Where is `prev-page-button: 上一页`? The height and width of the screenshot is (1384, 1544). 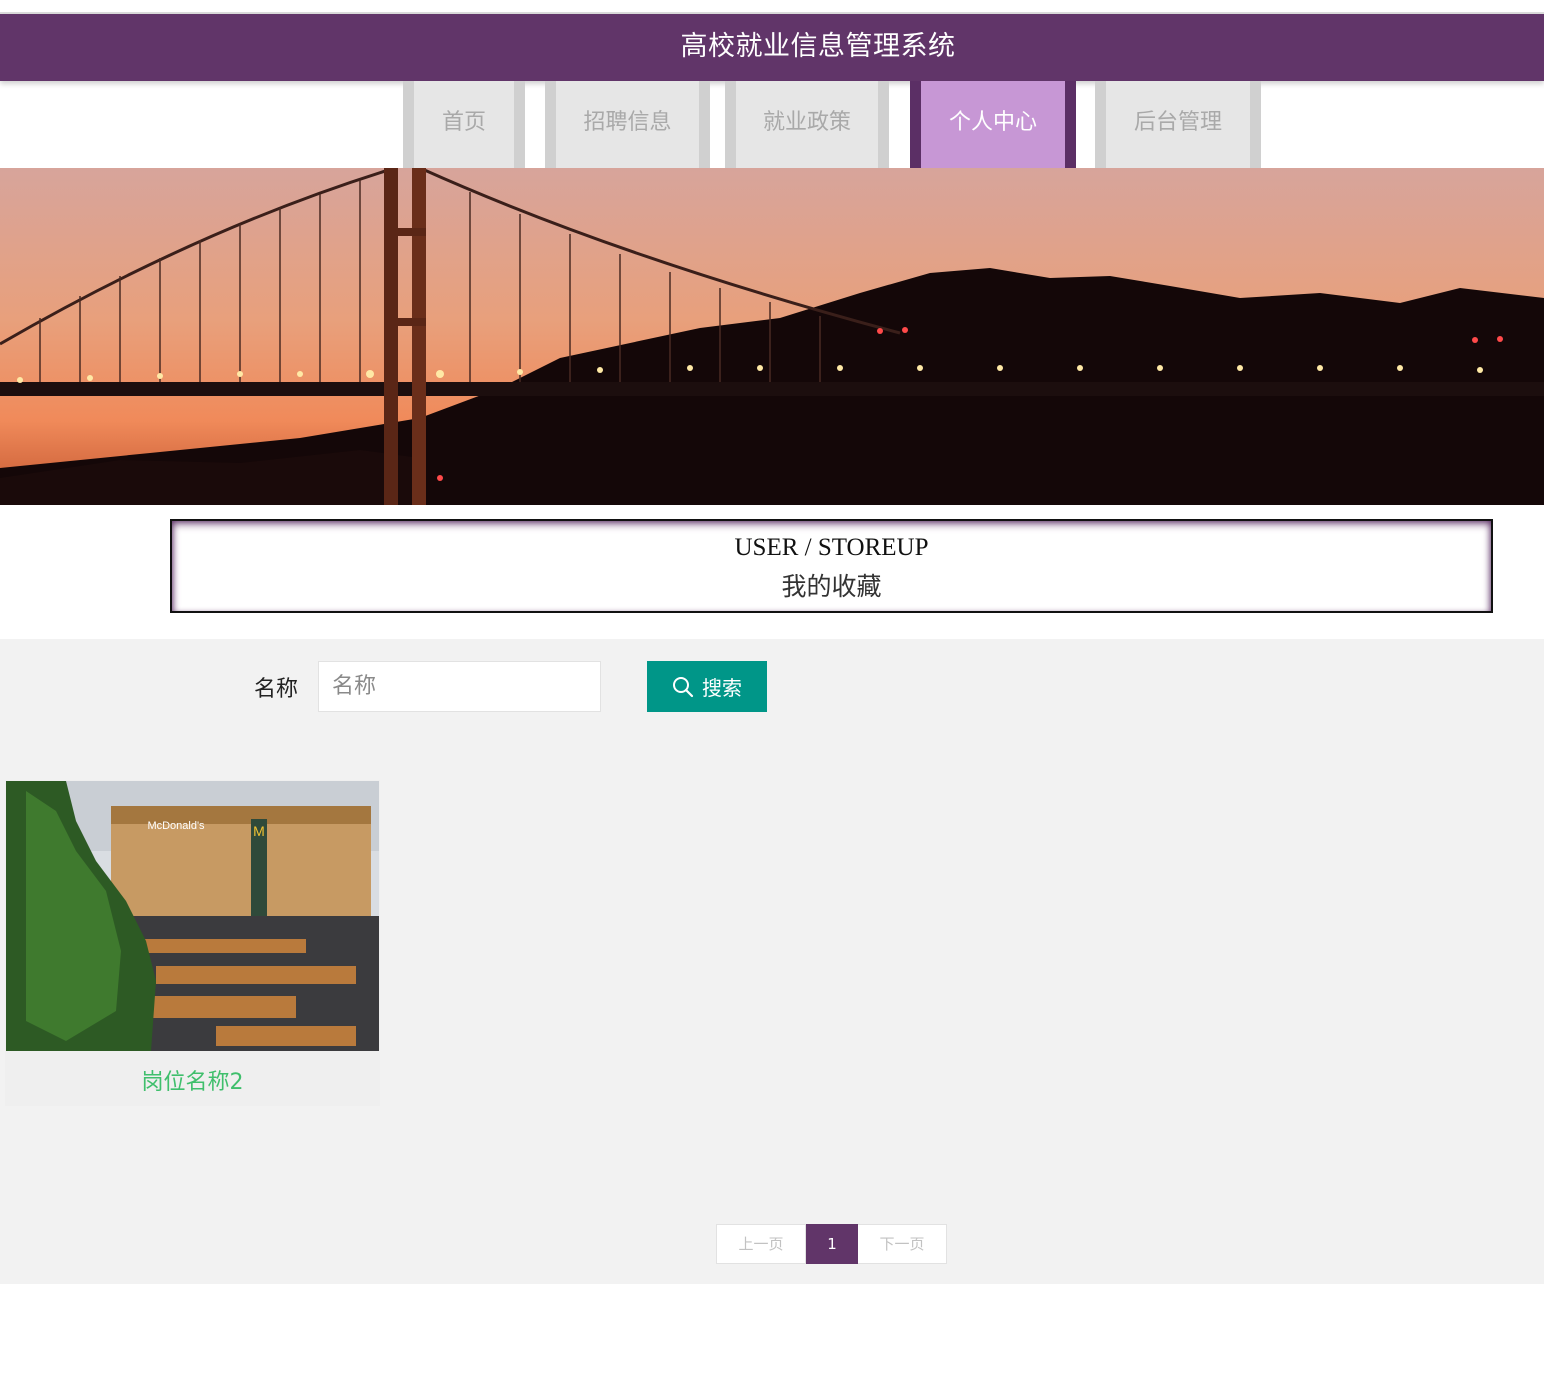
prev-page-button: 上一页 is located at coordinates (761, 1244).